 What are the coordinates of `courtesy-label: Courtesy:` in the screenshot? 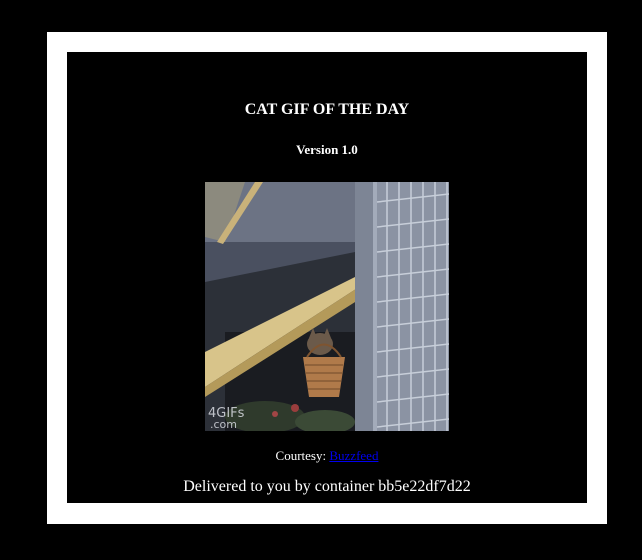 It's located at (301, 455).